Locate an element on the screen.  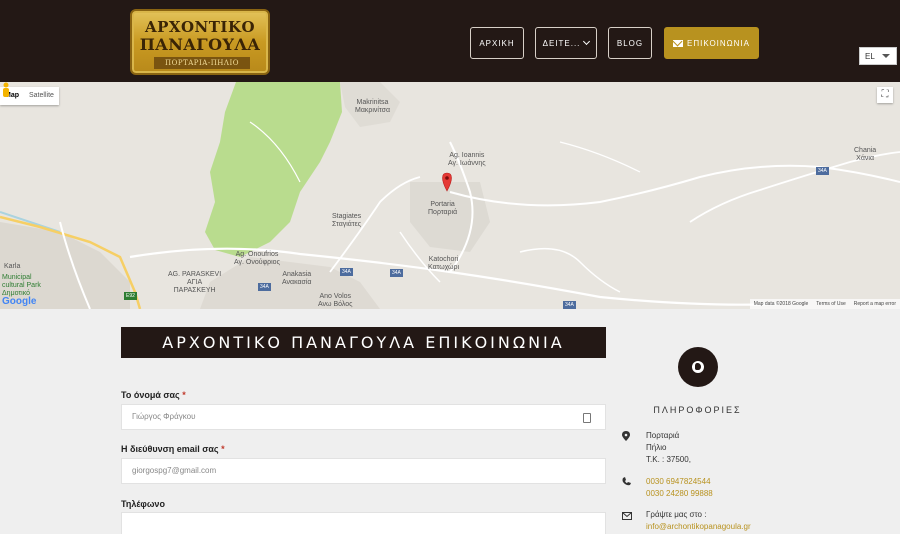
nav-contact-button: ΕΠΙΚΟΙΝΩΝΙΑ is located at coordinates (711, 43).